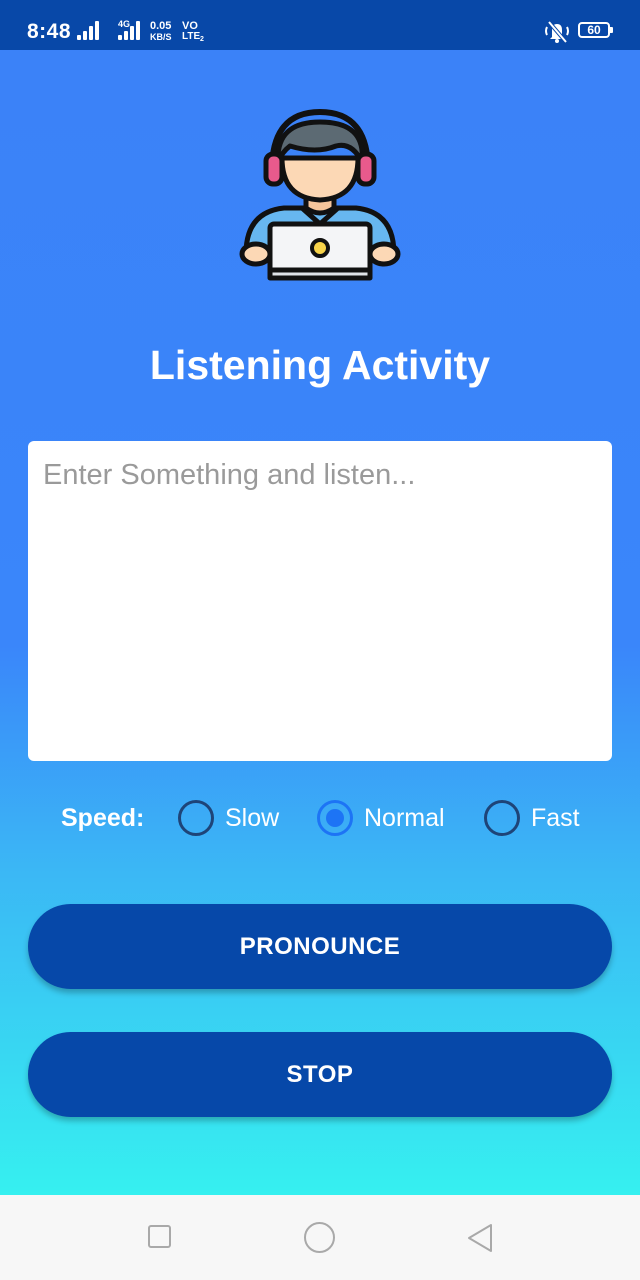 The height and width of the screenshot is (1280, 640). Describe the element at coordinates (190, 26) in the screenshot. I see `volte-top: VO` at that location.